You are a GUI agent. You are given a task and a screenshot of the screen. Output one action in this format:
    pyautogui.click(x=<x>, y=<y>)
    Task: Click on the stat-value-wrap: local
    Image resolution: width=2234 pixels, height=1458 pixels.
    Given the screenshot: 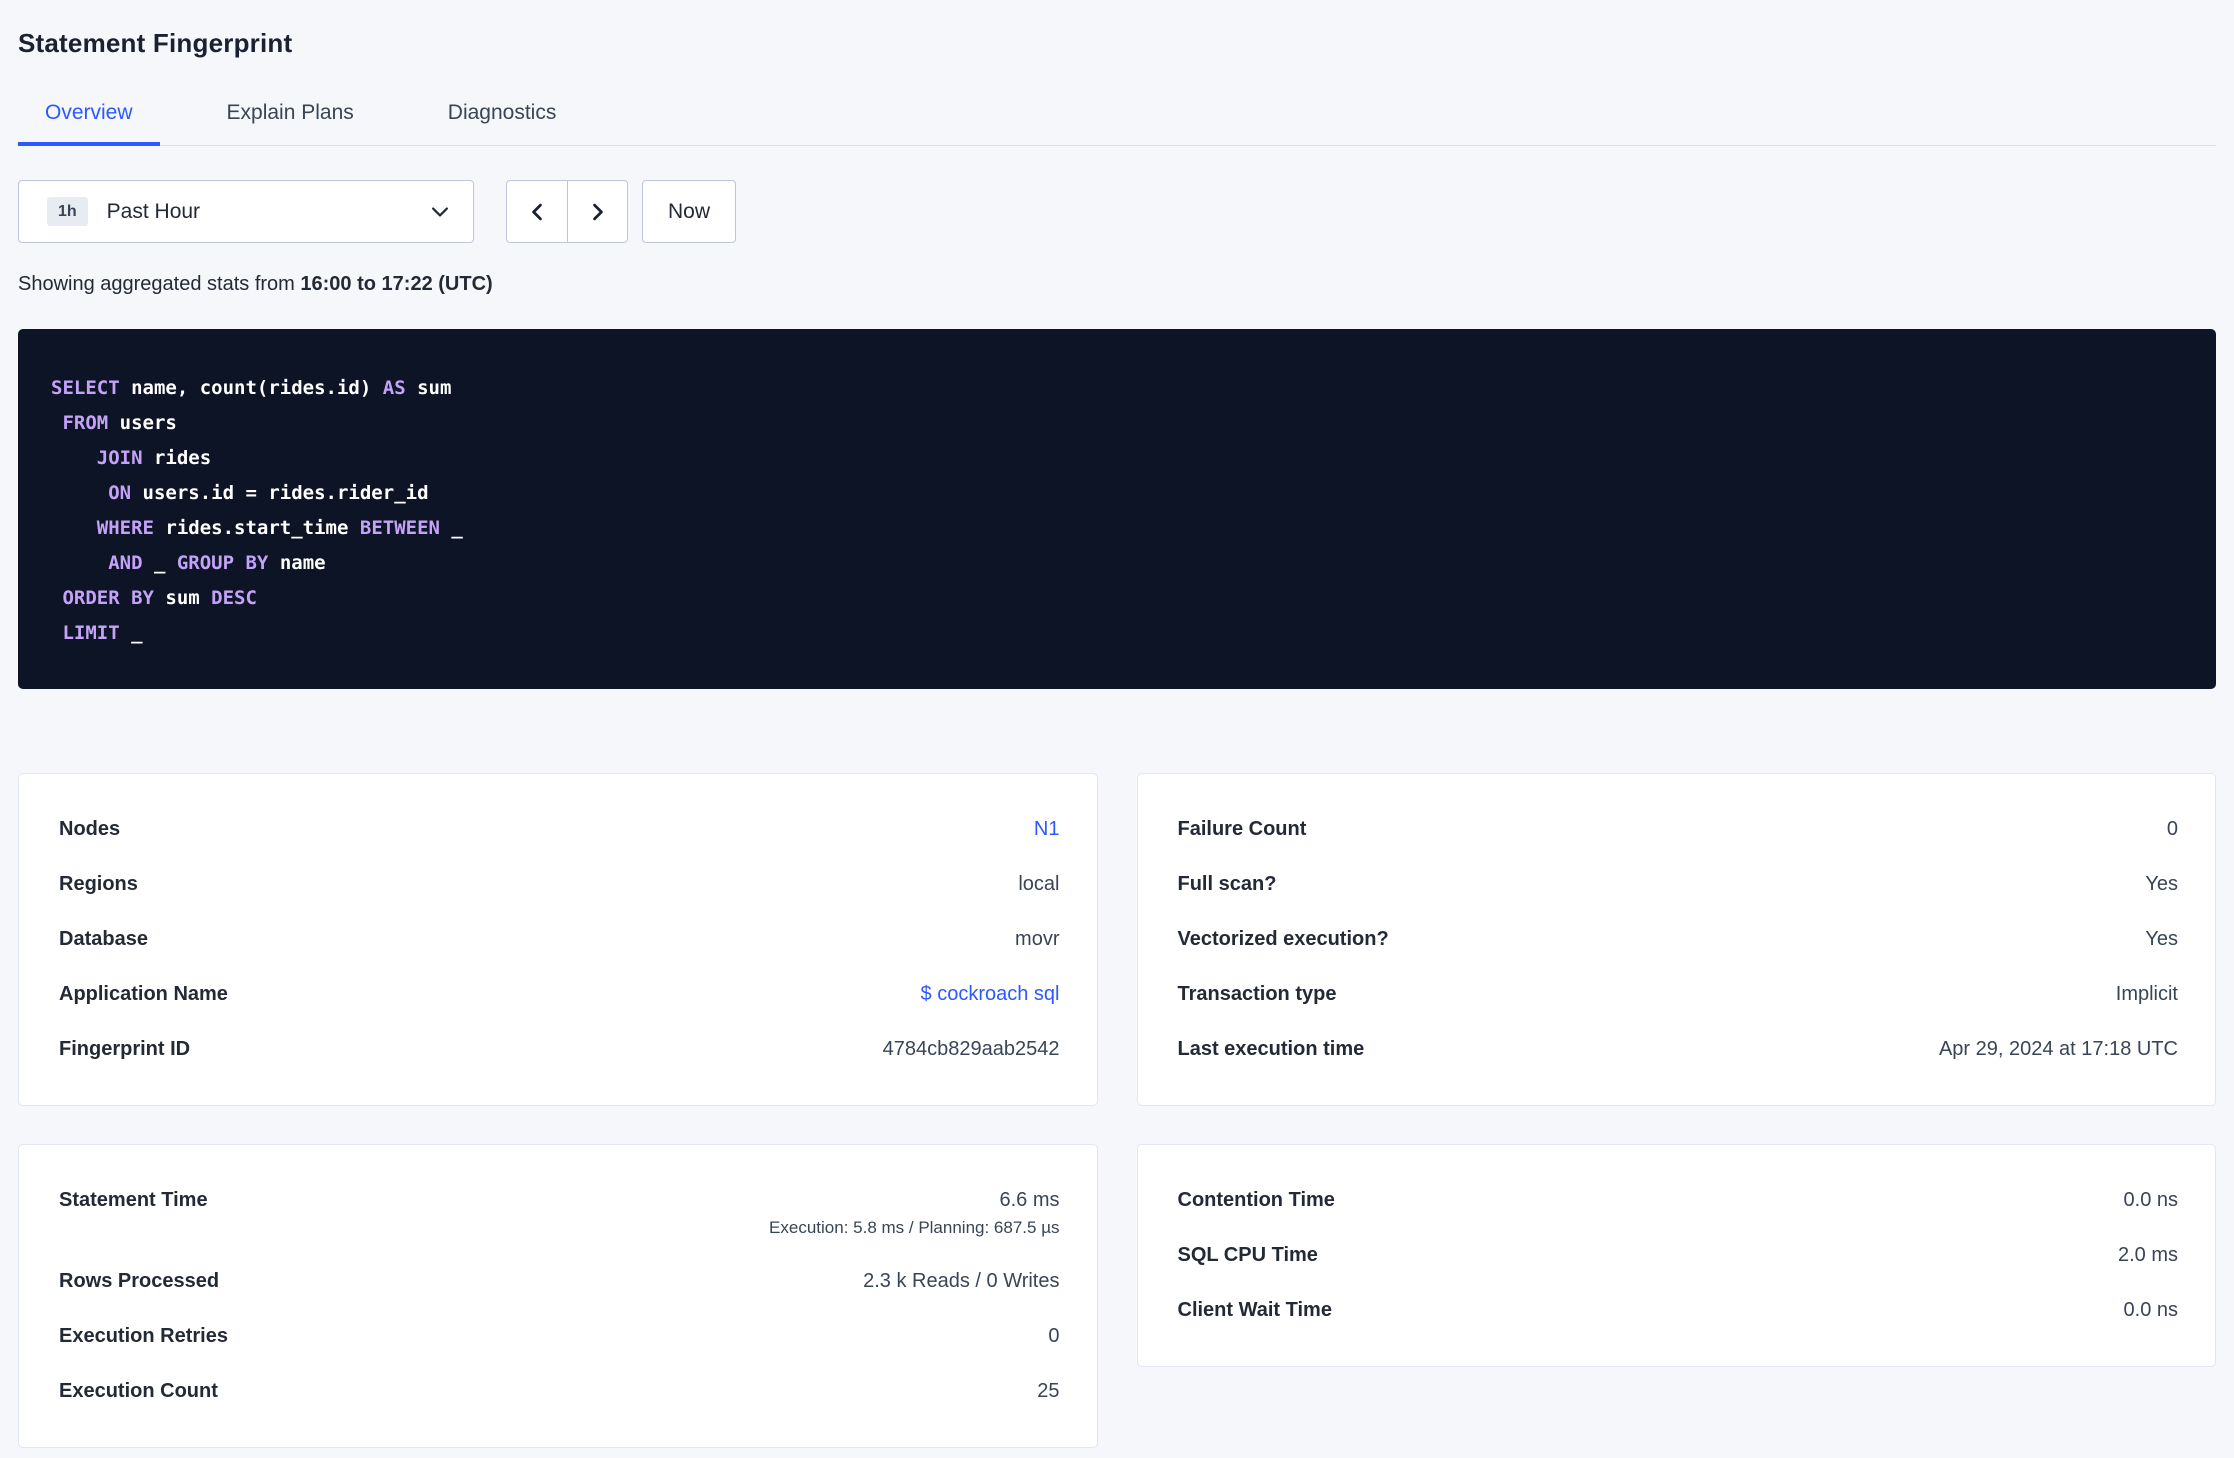 What is the action you would take?
    pyautogui.click(x=1038, y=884)
    